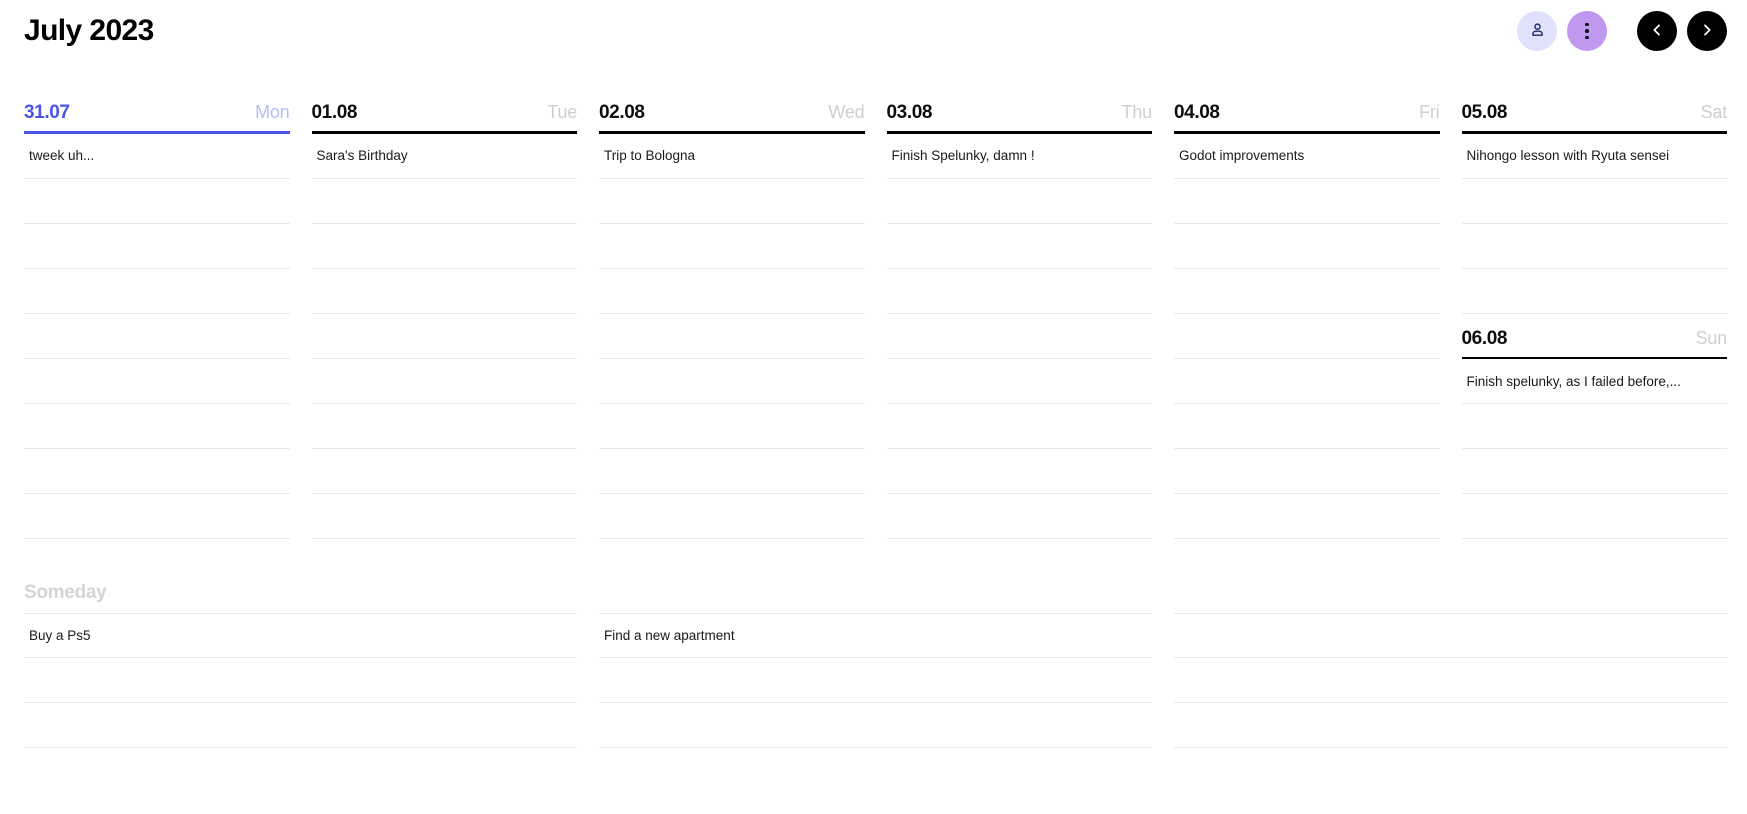  I want to click on day-header: 04.08 Fri, so click(1307, 116).